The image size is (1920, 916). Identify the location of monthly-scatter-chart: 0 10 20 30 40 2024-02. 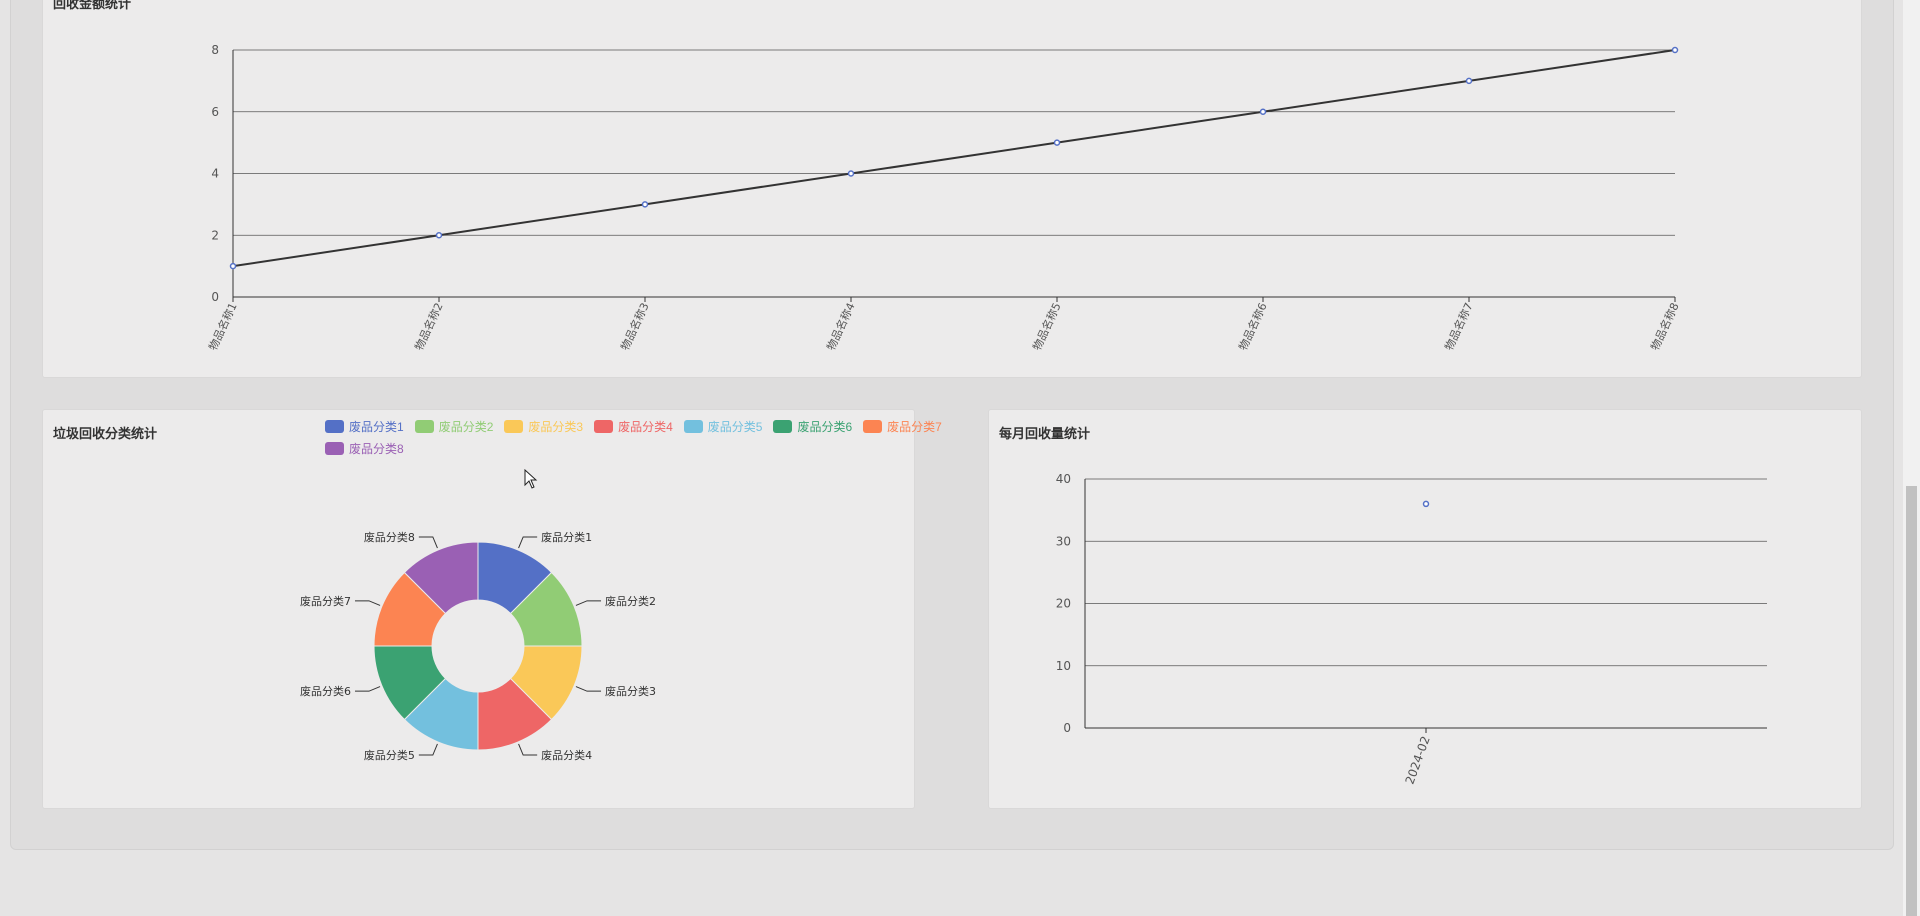
(1411, 629).